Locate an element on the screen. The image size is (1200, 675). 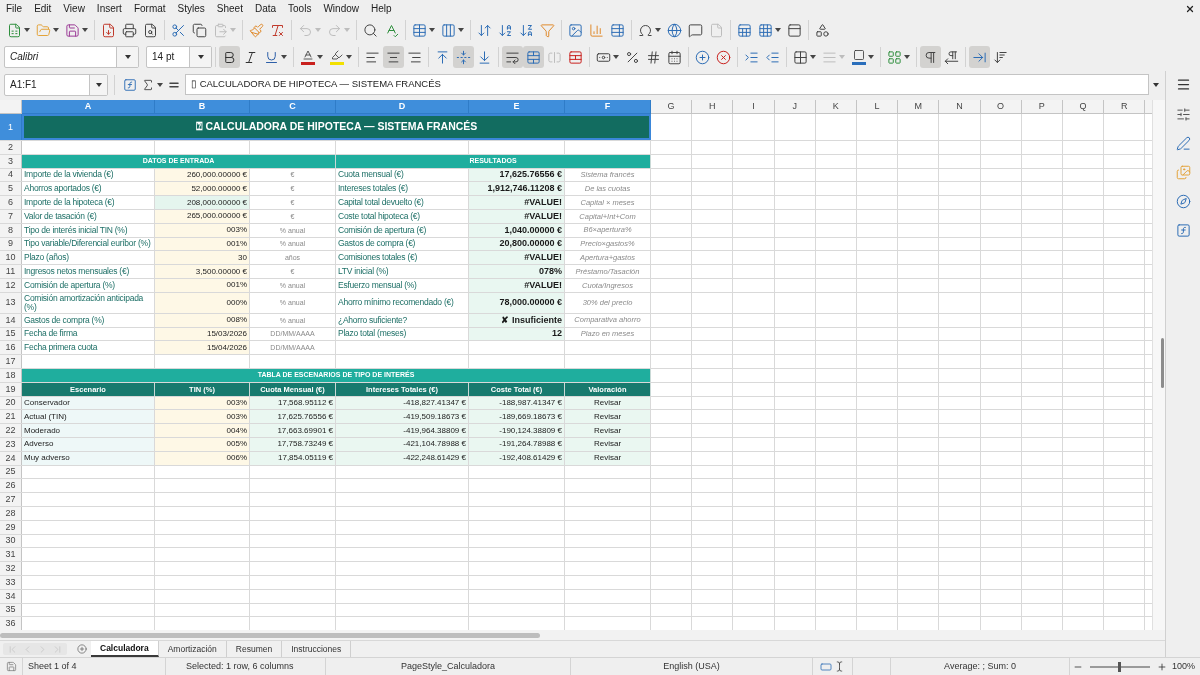
zoom-slider is located at coordinates (1119, 666).